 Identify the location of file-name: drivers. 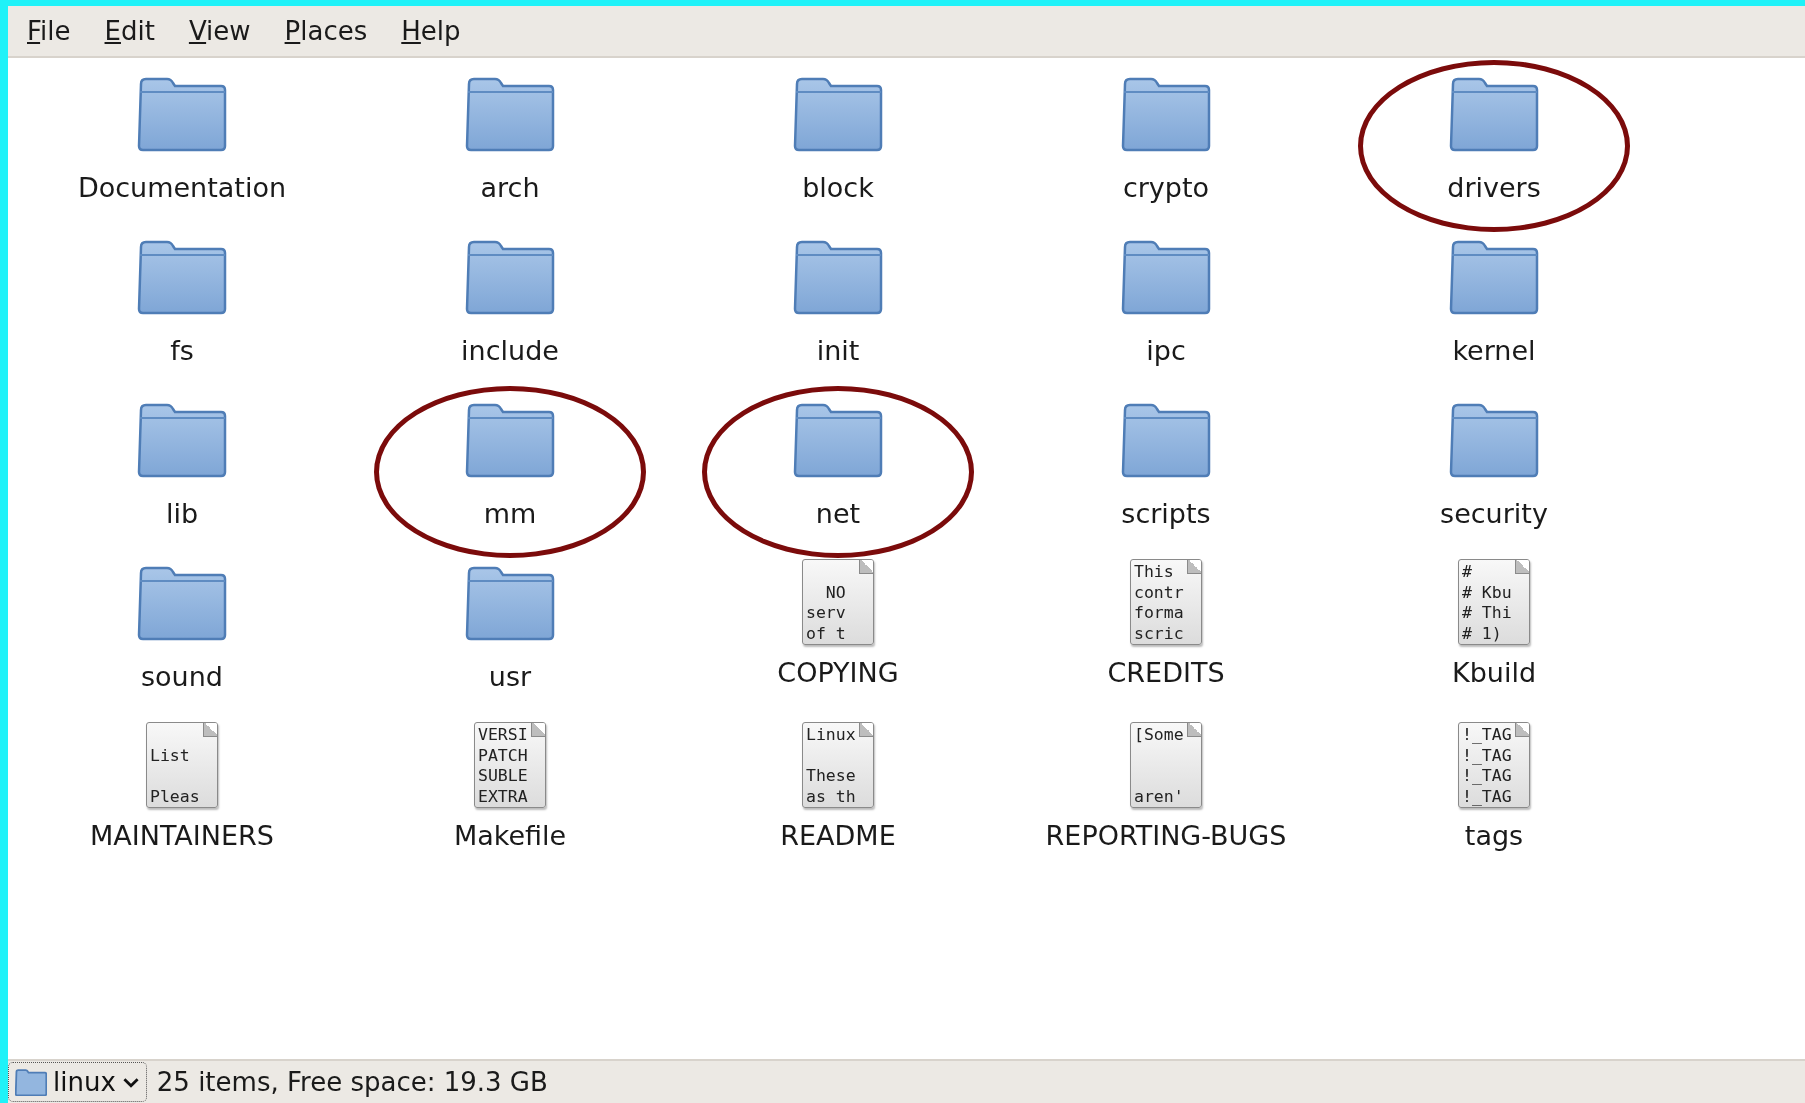
(1494, 187).